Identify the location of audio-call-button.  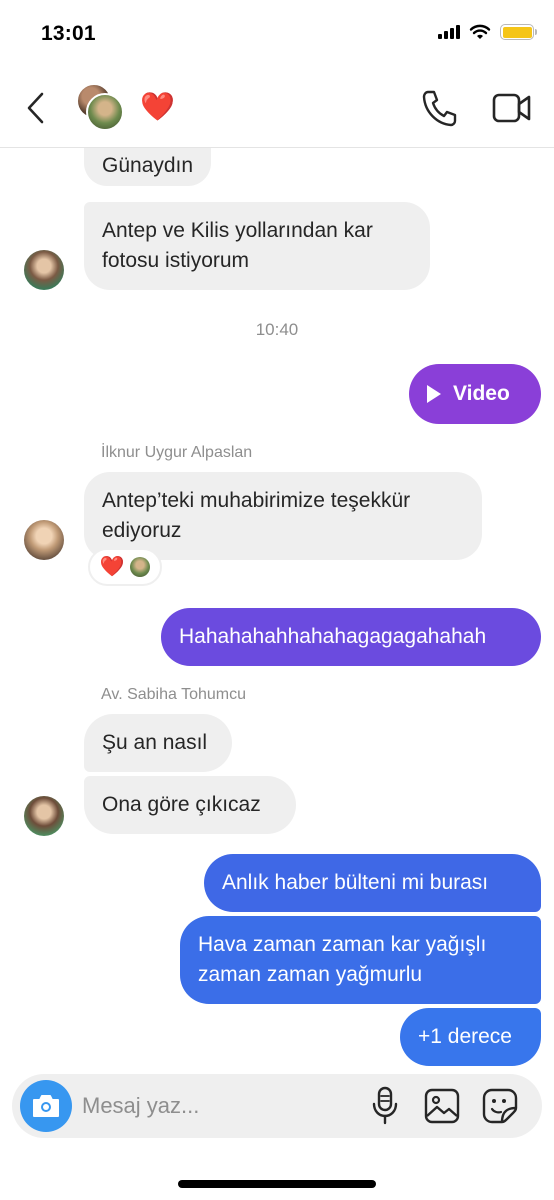
(439, 108).